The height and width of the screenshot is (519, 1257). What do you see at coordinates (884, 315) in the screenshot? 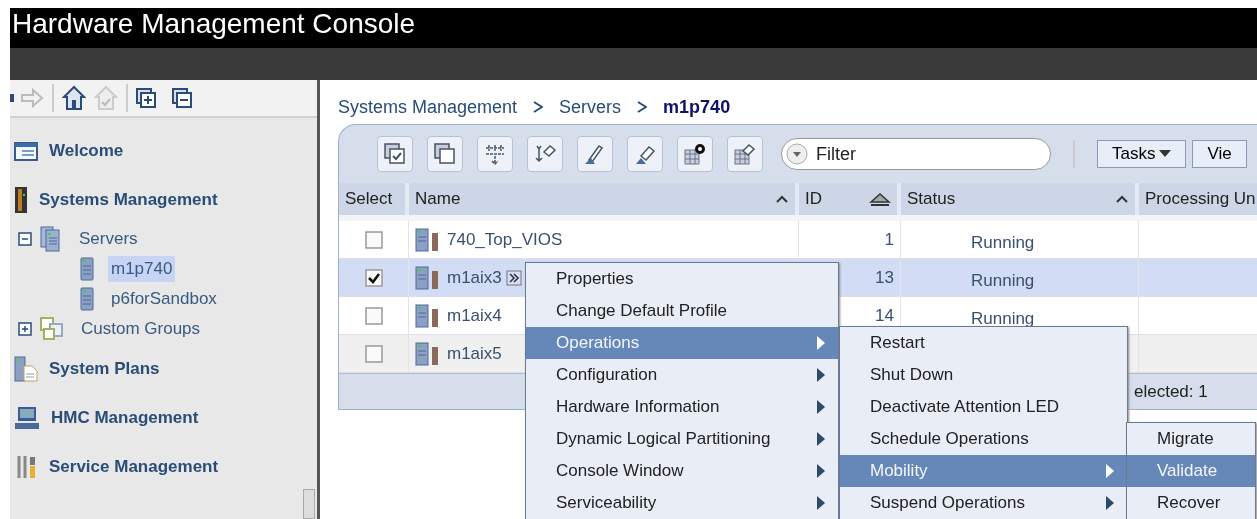
I see `table-cell-text: 14` at bounding box center [884, 315].